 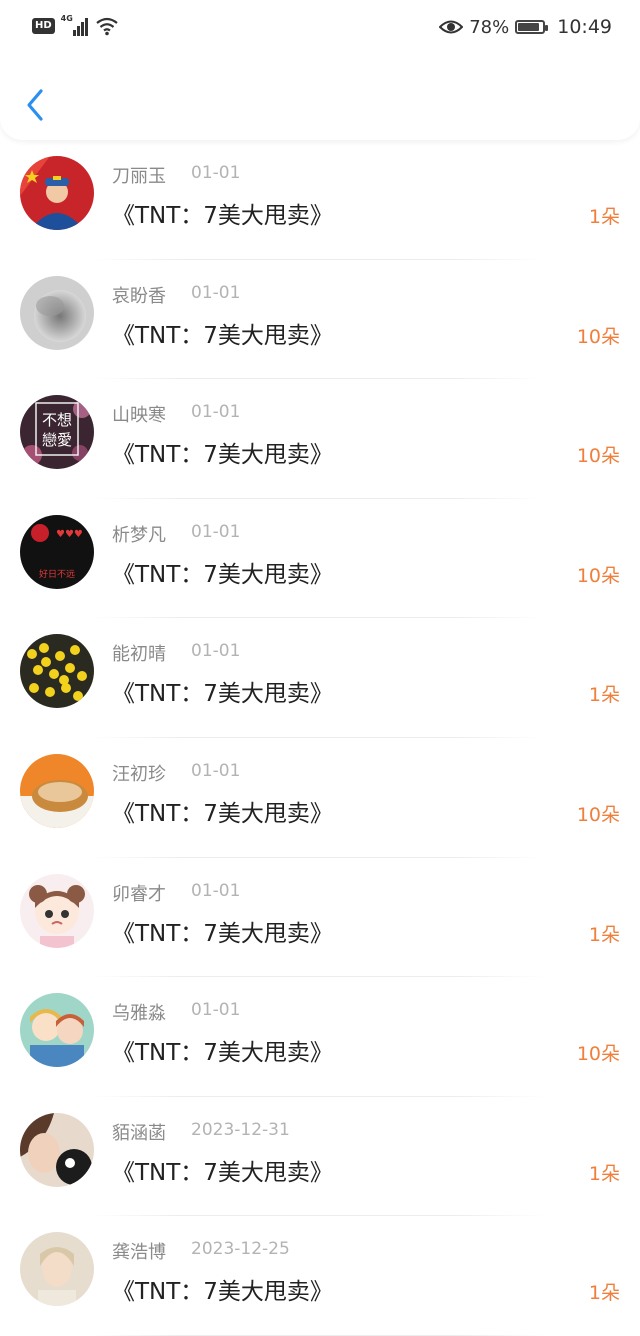 I want to click on user-name: 能初晴, so click(x=139, y=655).